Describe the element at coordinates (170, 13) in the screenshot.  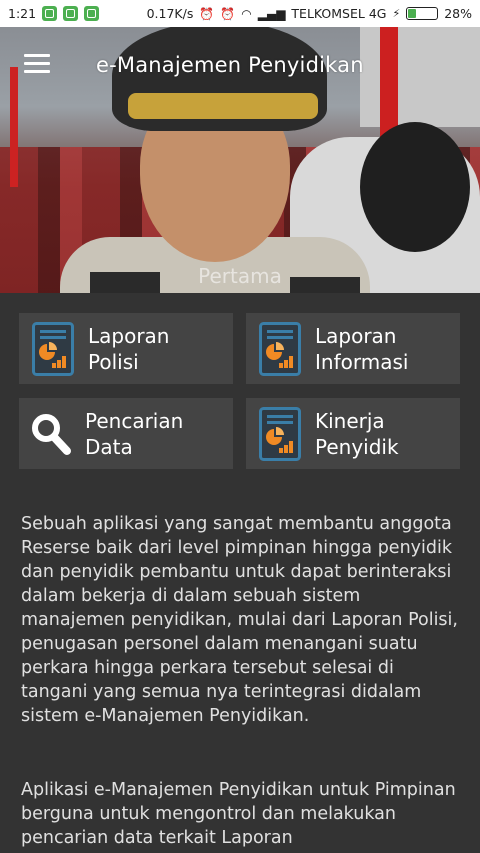
I see `network-speed: 0.17K/s` at that location.